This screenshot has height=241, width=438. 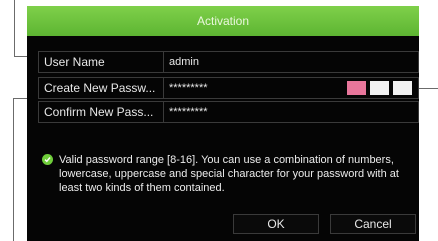 I want to click on dialog-title: Activation, so click(x=223, y=21).